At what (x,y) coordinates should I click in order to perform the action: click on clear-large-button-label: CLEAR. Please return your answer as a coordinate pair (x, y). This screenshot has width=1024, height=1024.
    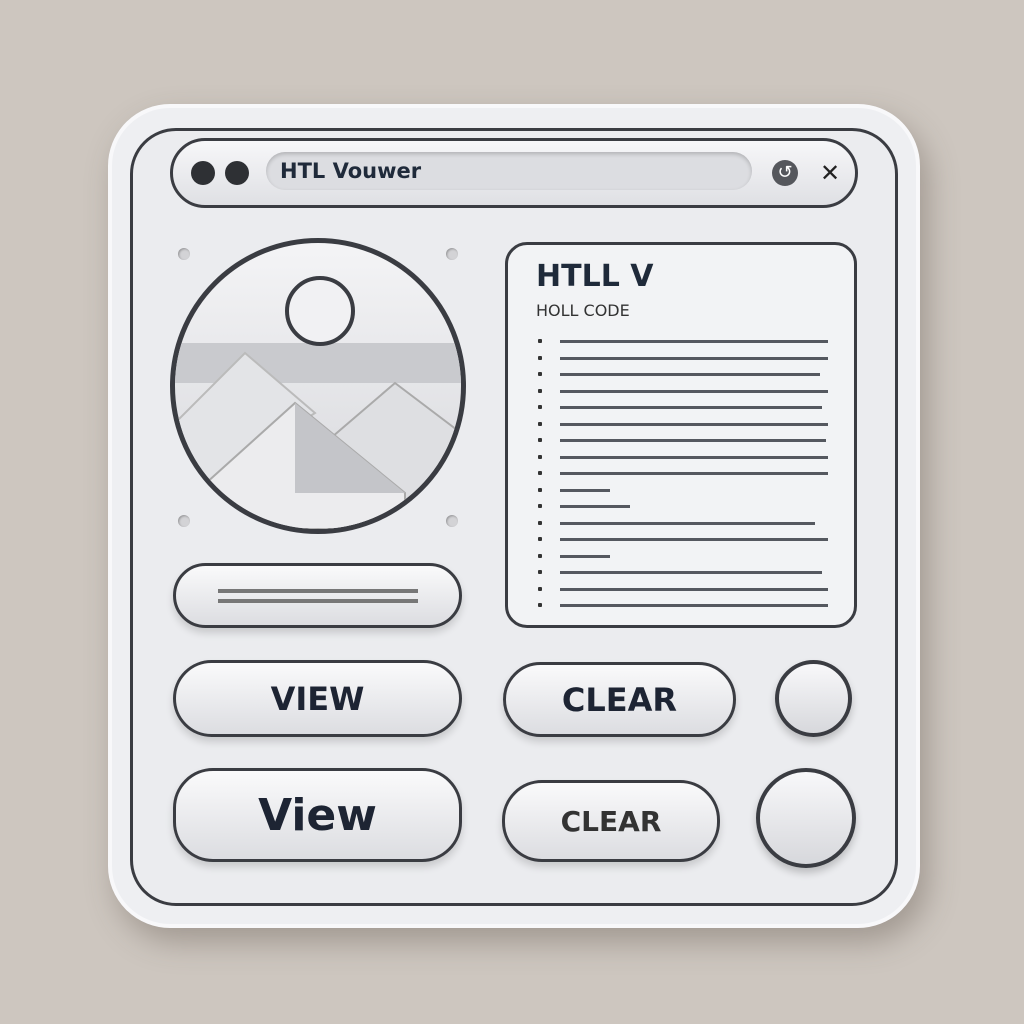
    Looking at the image, I should click on (611, 821).